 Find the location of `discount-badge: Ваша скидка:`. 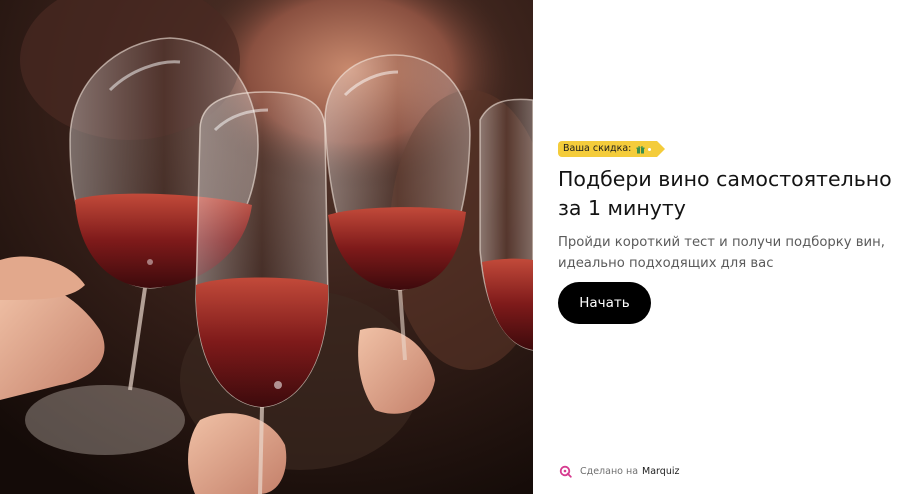

discount-badge: Ваша скидка: is located at coordinates (612, 149).